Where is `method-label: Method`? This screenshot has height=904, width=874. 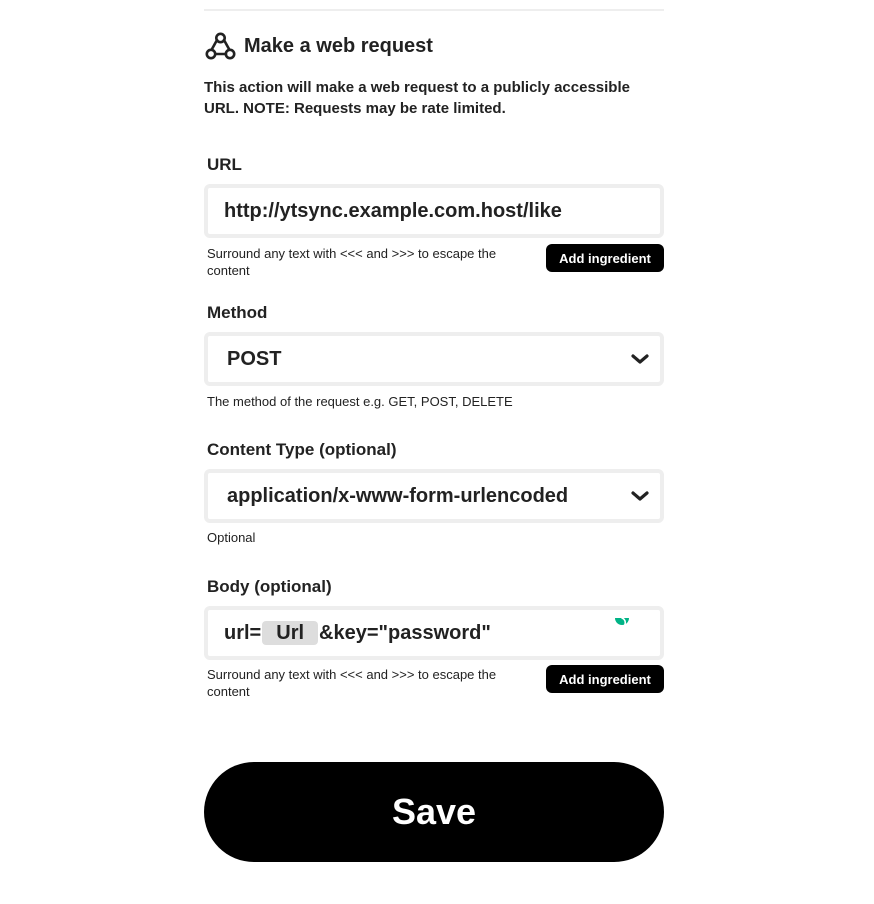 method-label: Method is located at coordinates (237, 312).